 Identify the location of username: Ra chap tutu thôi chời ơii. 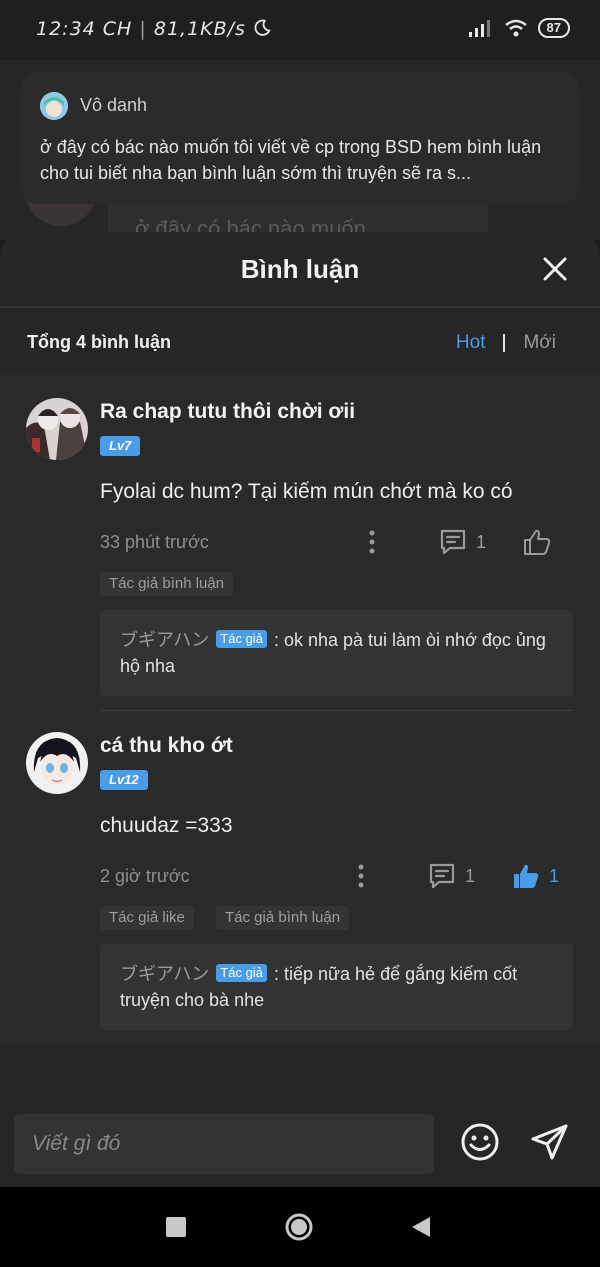
(227, 412).